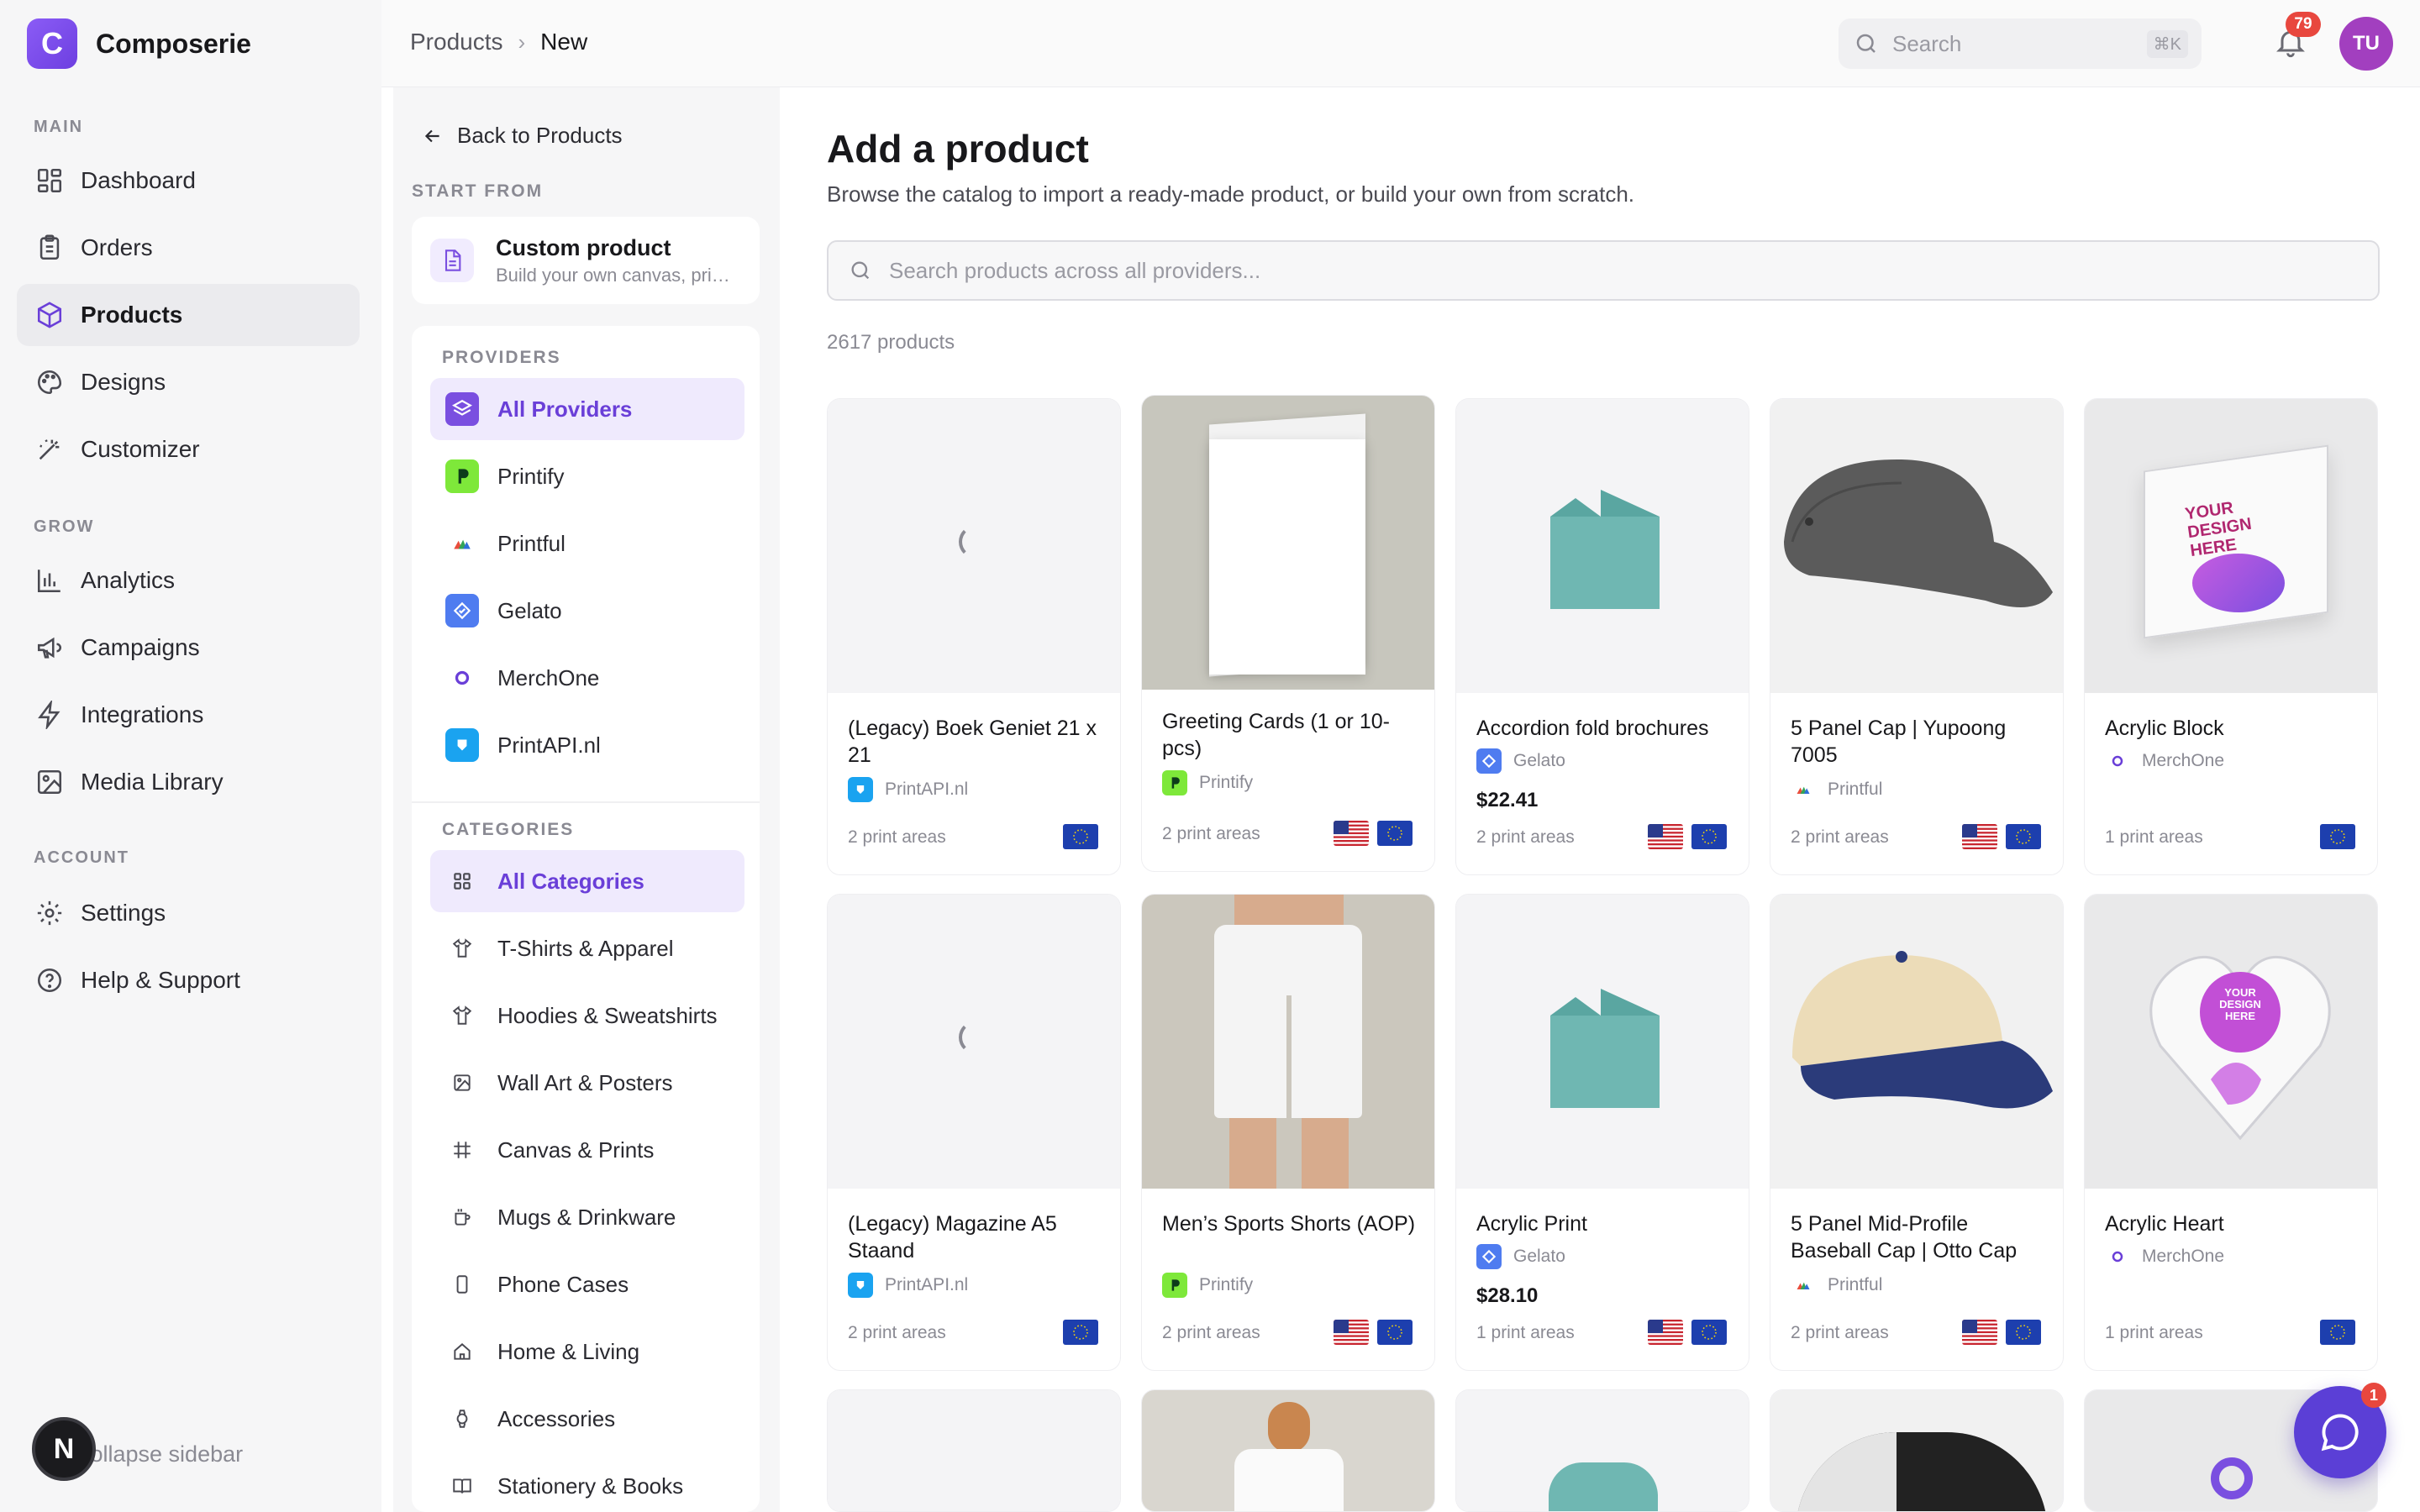 The image size is (2420, 1512). I want to click on sidebar-item-label: Campaigns, so click(140, 647).